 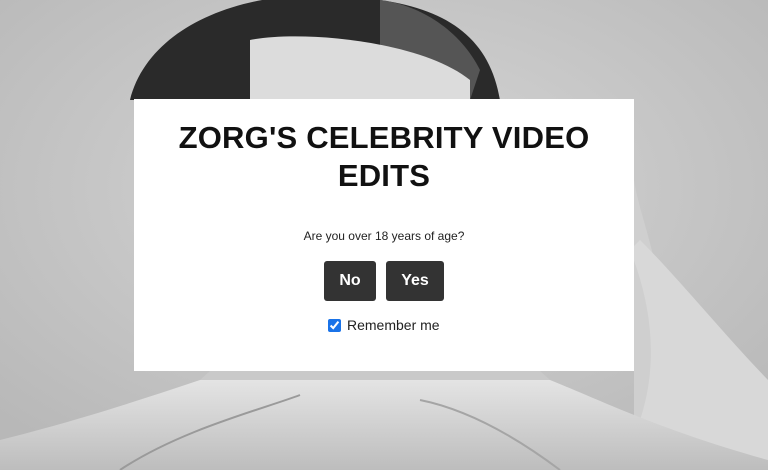 I want to click on remember-me-checkbox, so click(x=334, y=325).